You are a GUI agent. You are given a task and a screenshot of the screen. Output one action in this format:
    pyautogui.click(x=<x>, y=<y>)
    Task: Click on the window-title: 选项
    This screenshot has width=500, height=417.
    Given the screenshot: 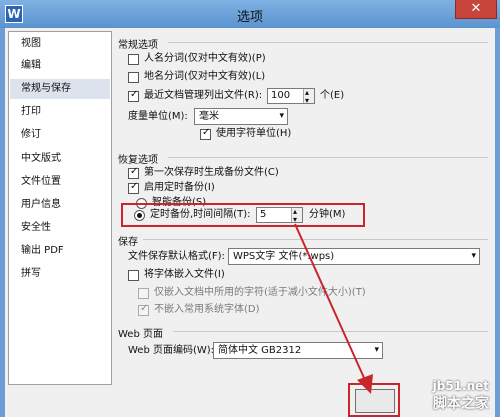 What is the action you would take?
    pyautogui.click(x=249, y=17)
    